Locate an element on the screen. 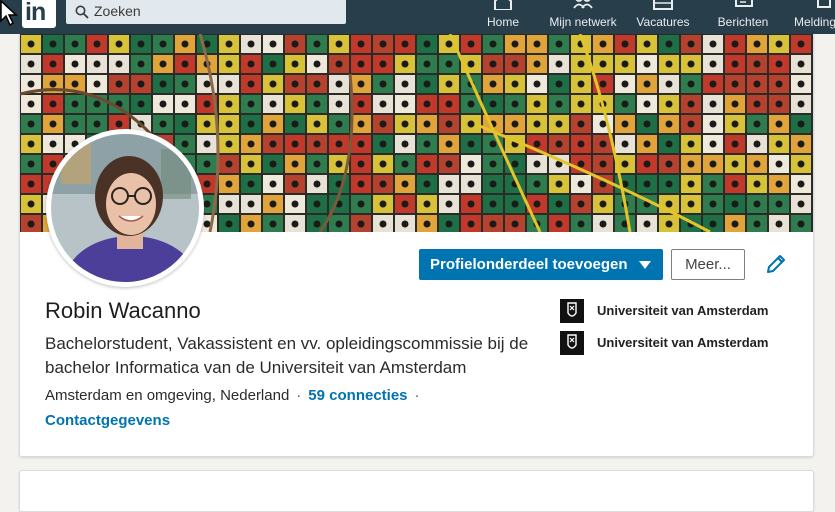 The image size is (835, 512). nav-item-notifications: Meldingen is located at coordinates (813, 17).